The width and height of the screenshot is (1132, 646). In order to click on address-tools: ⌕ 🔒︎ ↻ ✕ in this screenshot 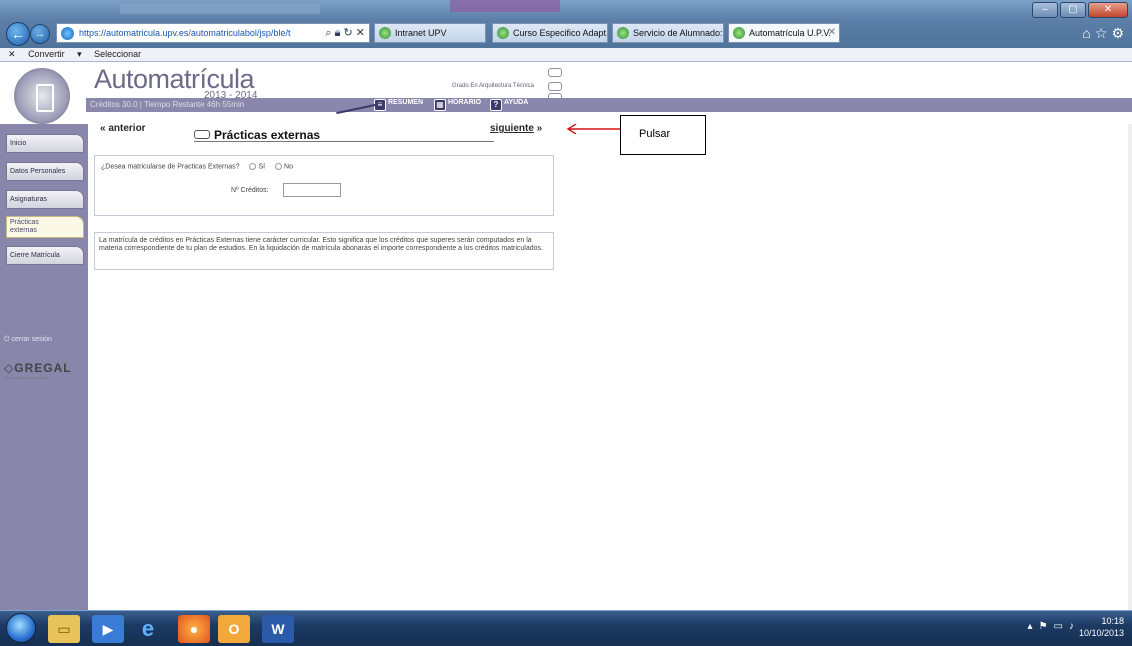, I will do `click(345, 33)`.